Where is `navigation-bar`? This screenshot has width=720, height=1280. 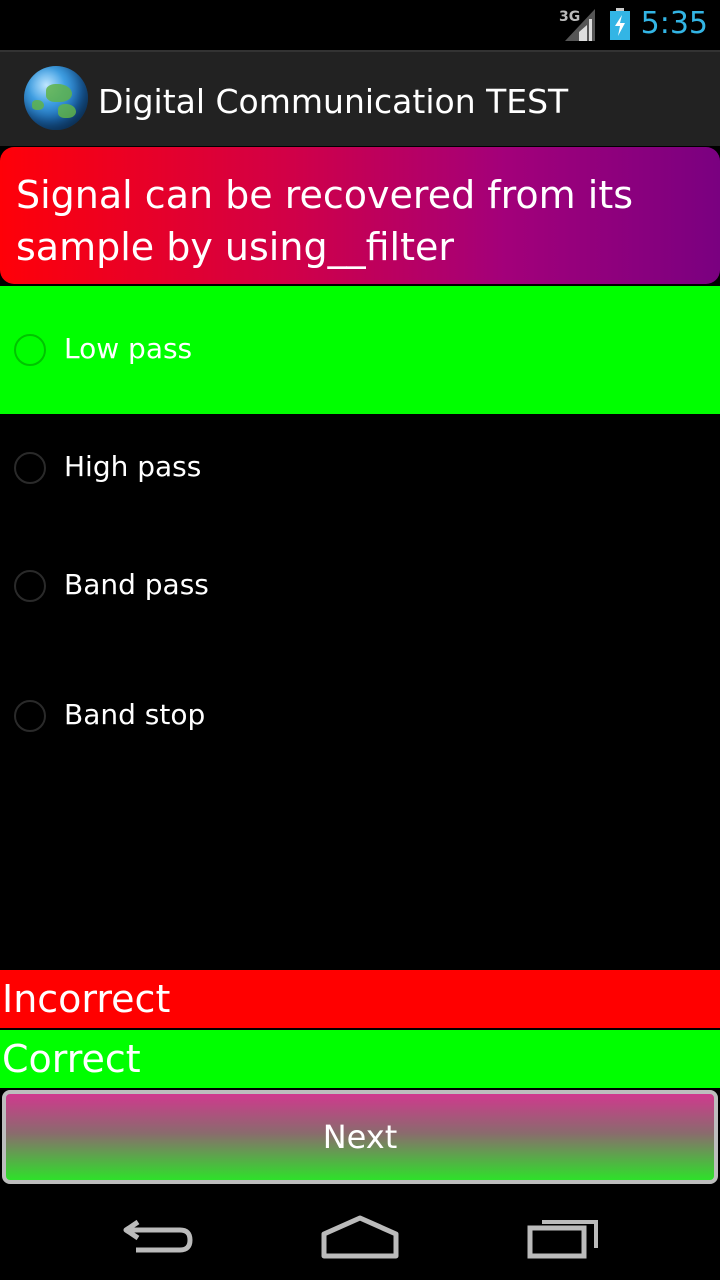 navigation-bar is located at coordinates (360, 1234).